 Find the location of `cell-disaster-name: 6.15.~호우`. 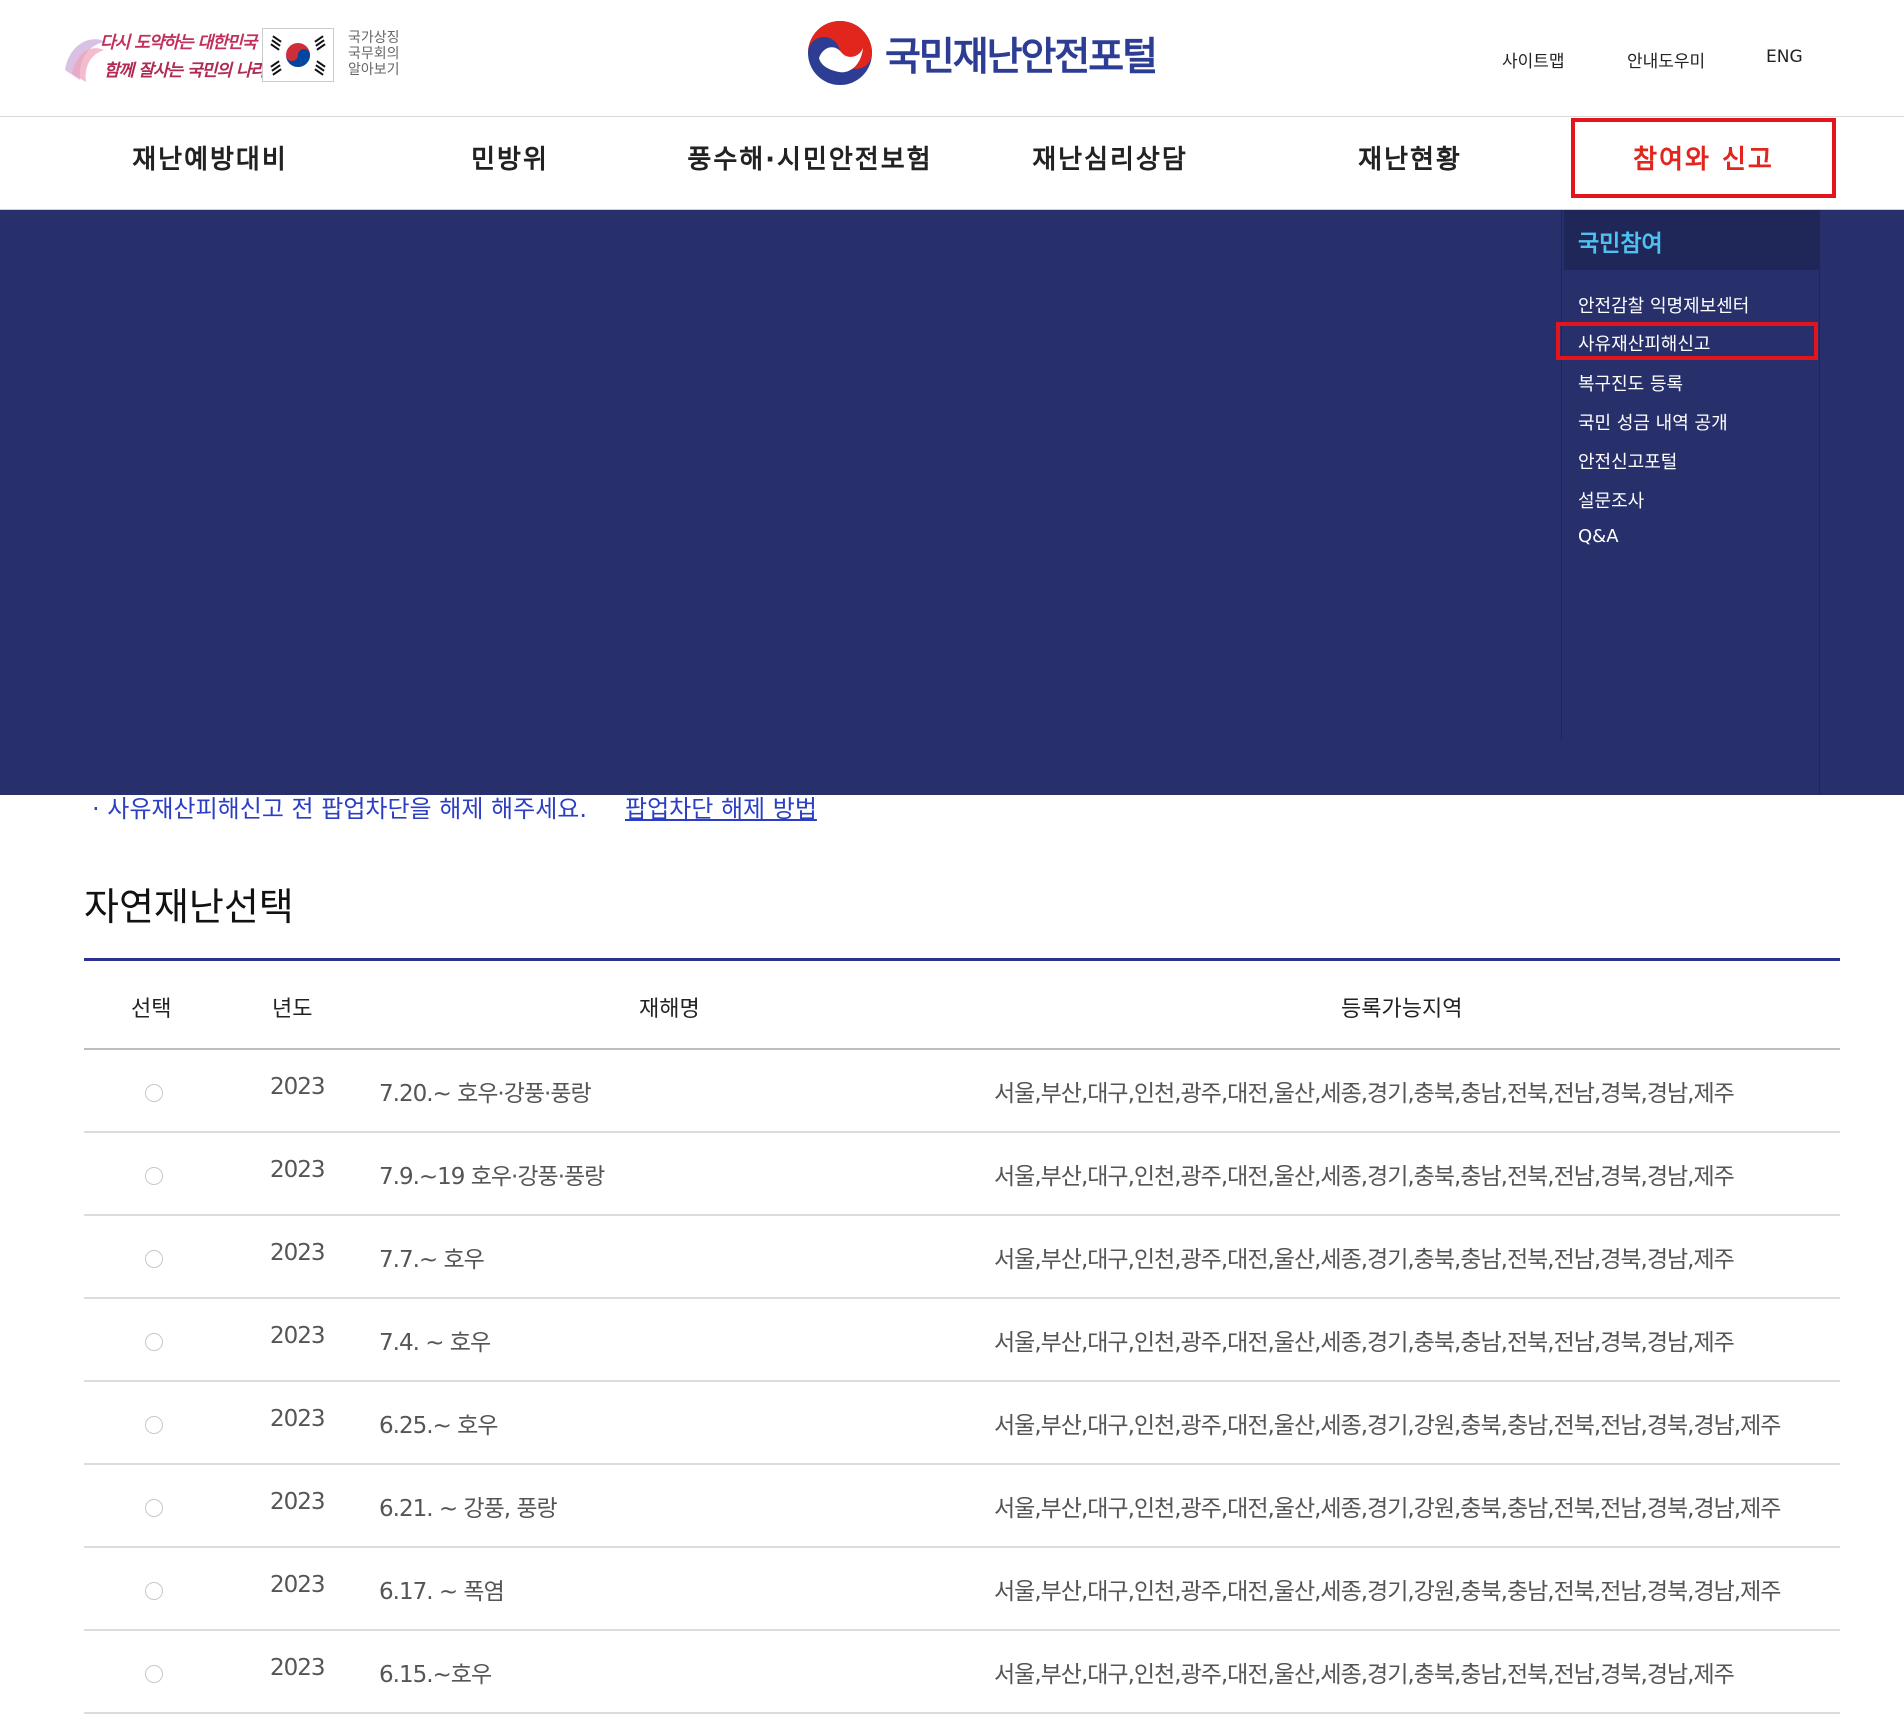

cell-disaster-name: 6.15.~호우 is located at coordinates (435, 1675).